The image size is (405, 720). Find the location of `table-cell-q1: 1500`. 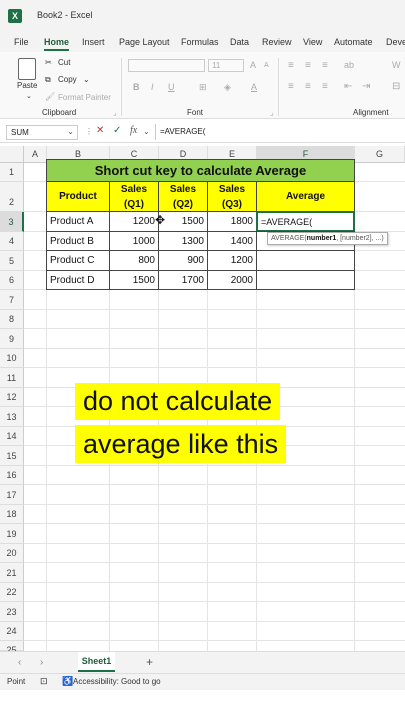

table-cell-q1: 1500 is located at coordinates (134, 280).